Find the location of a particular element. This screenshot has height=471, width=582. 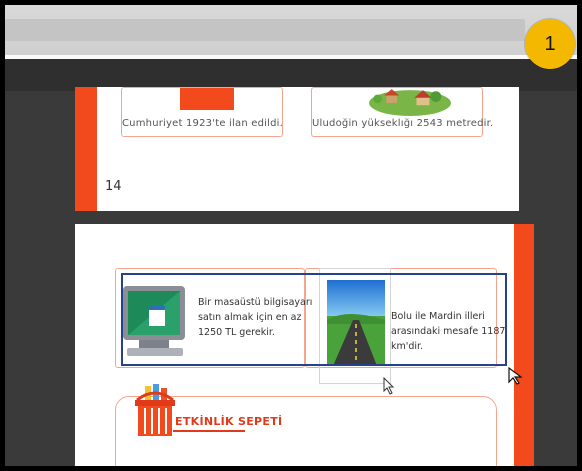

mouse-cursor-icon is located at coordinates (389, 386).